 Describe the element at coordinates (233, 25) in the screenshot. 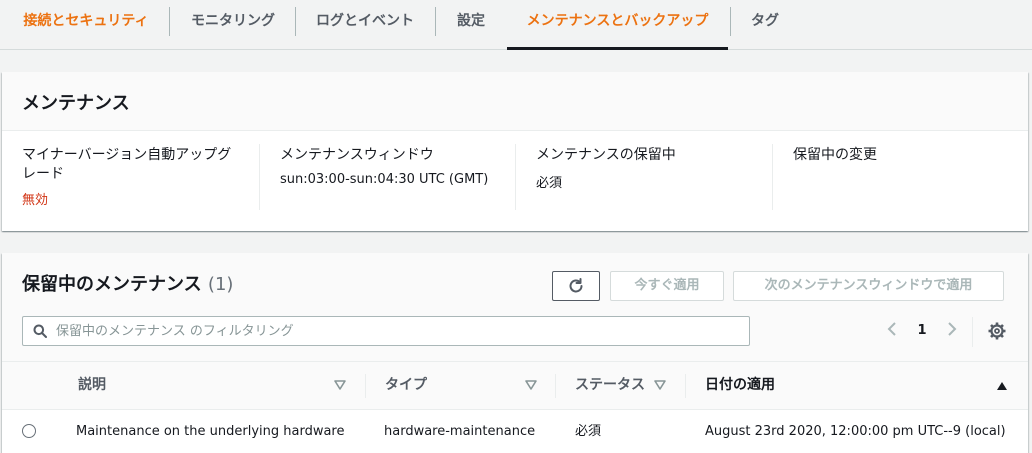

I see `tab-monitoring: モニタリング` at that location.